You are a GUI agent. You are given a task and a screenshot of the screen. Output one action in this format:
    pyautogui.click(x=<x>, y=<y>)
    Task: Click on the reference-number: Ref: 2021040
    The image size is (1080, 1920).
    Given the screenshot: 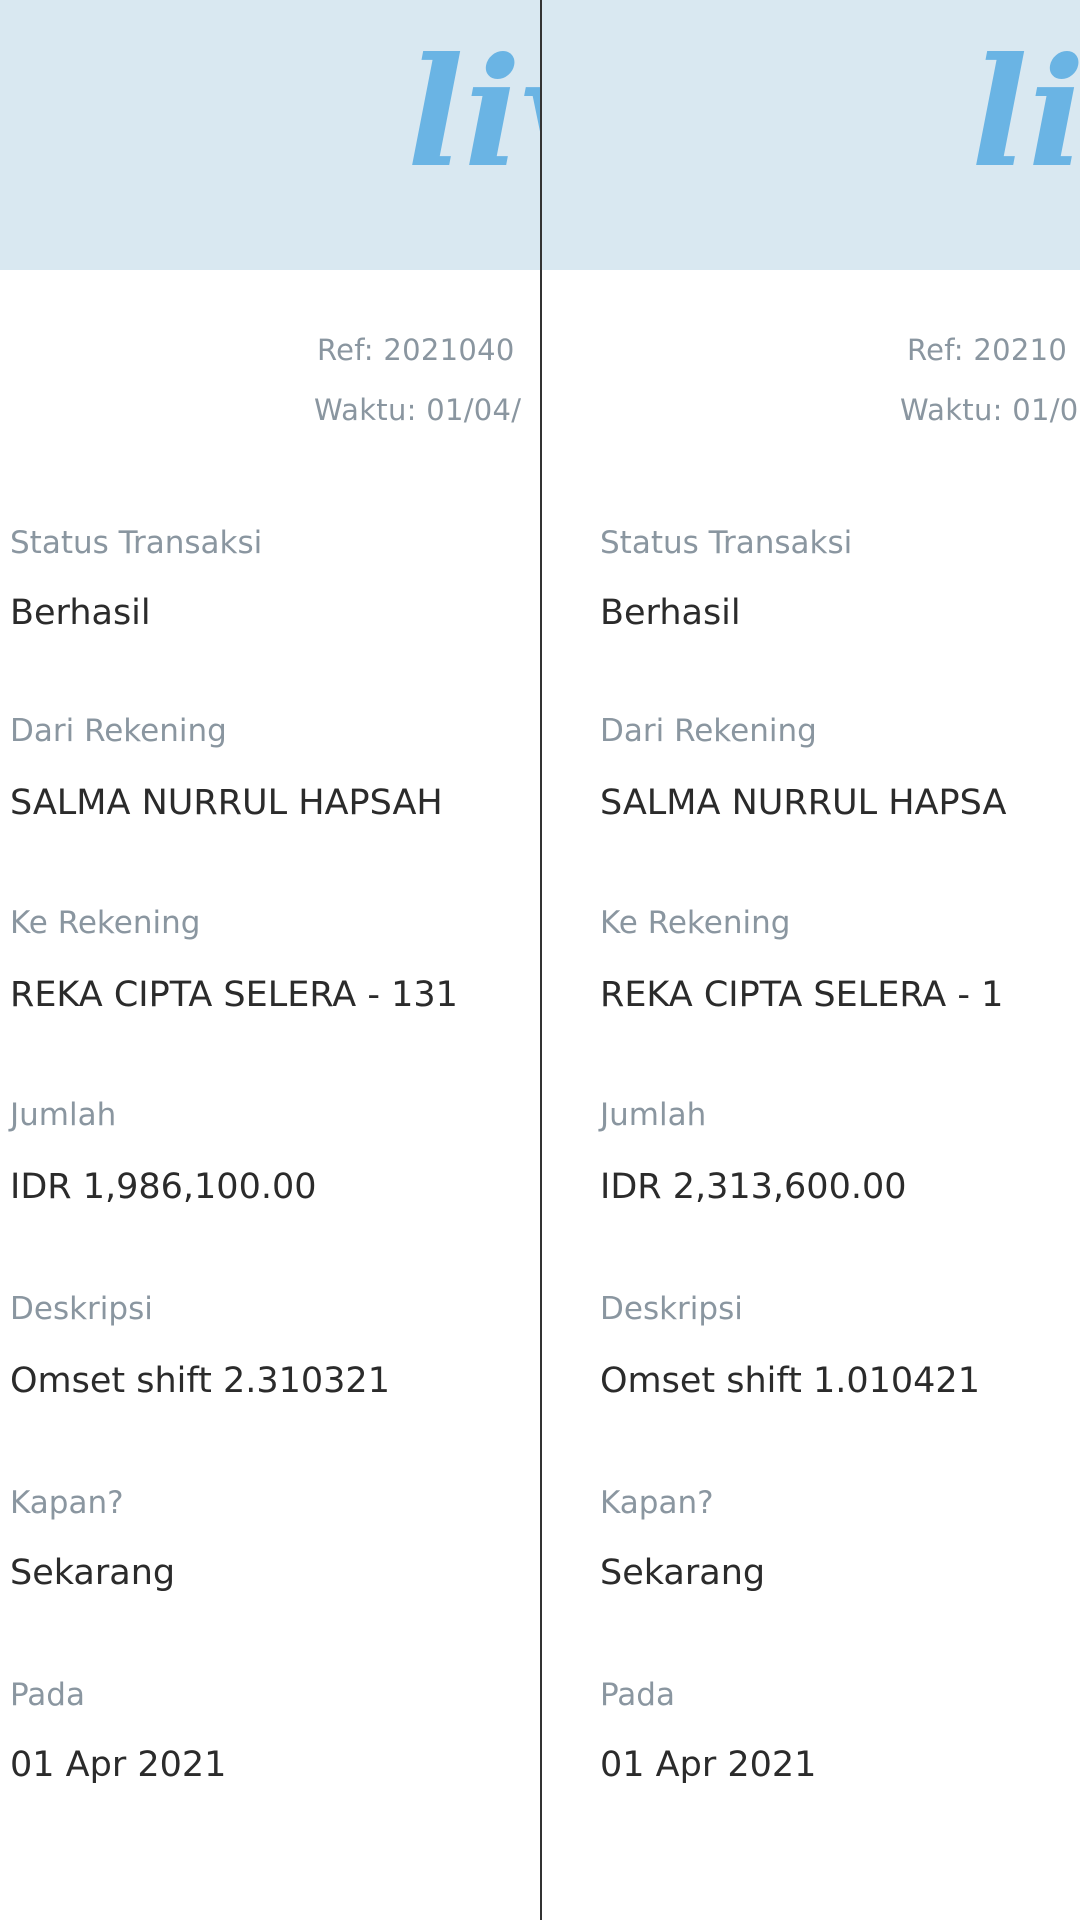 What is the action you would take?
    pyautogui.click(x=416, y=350)
    